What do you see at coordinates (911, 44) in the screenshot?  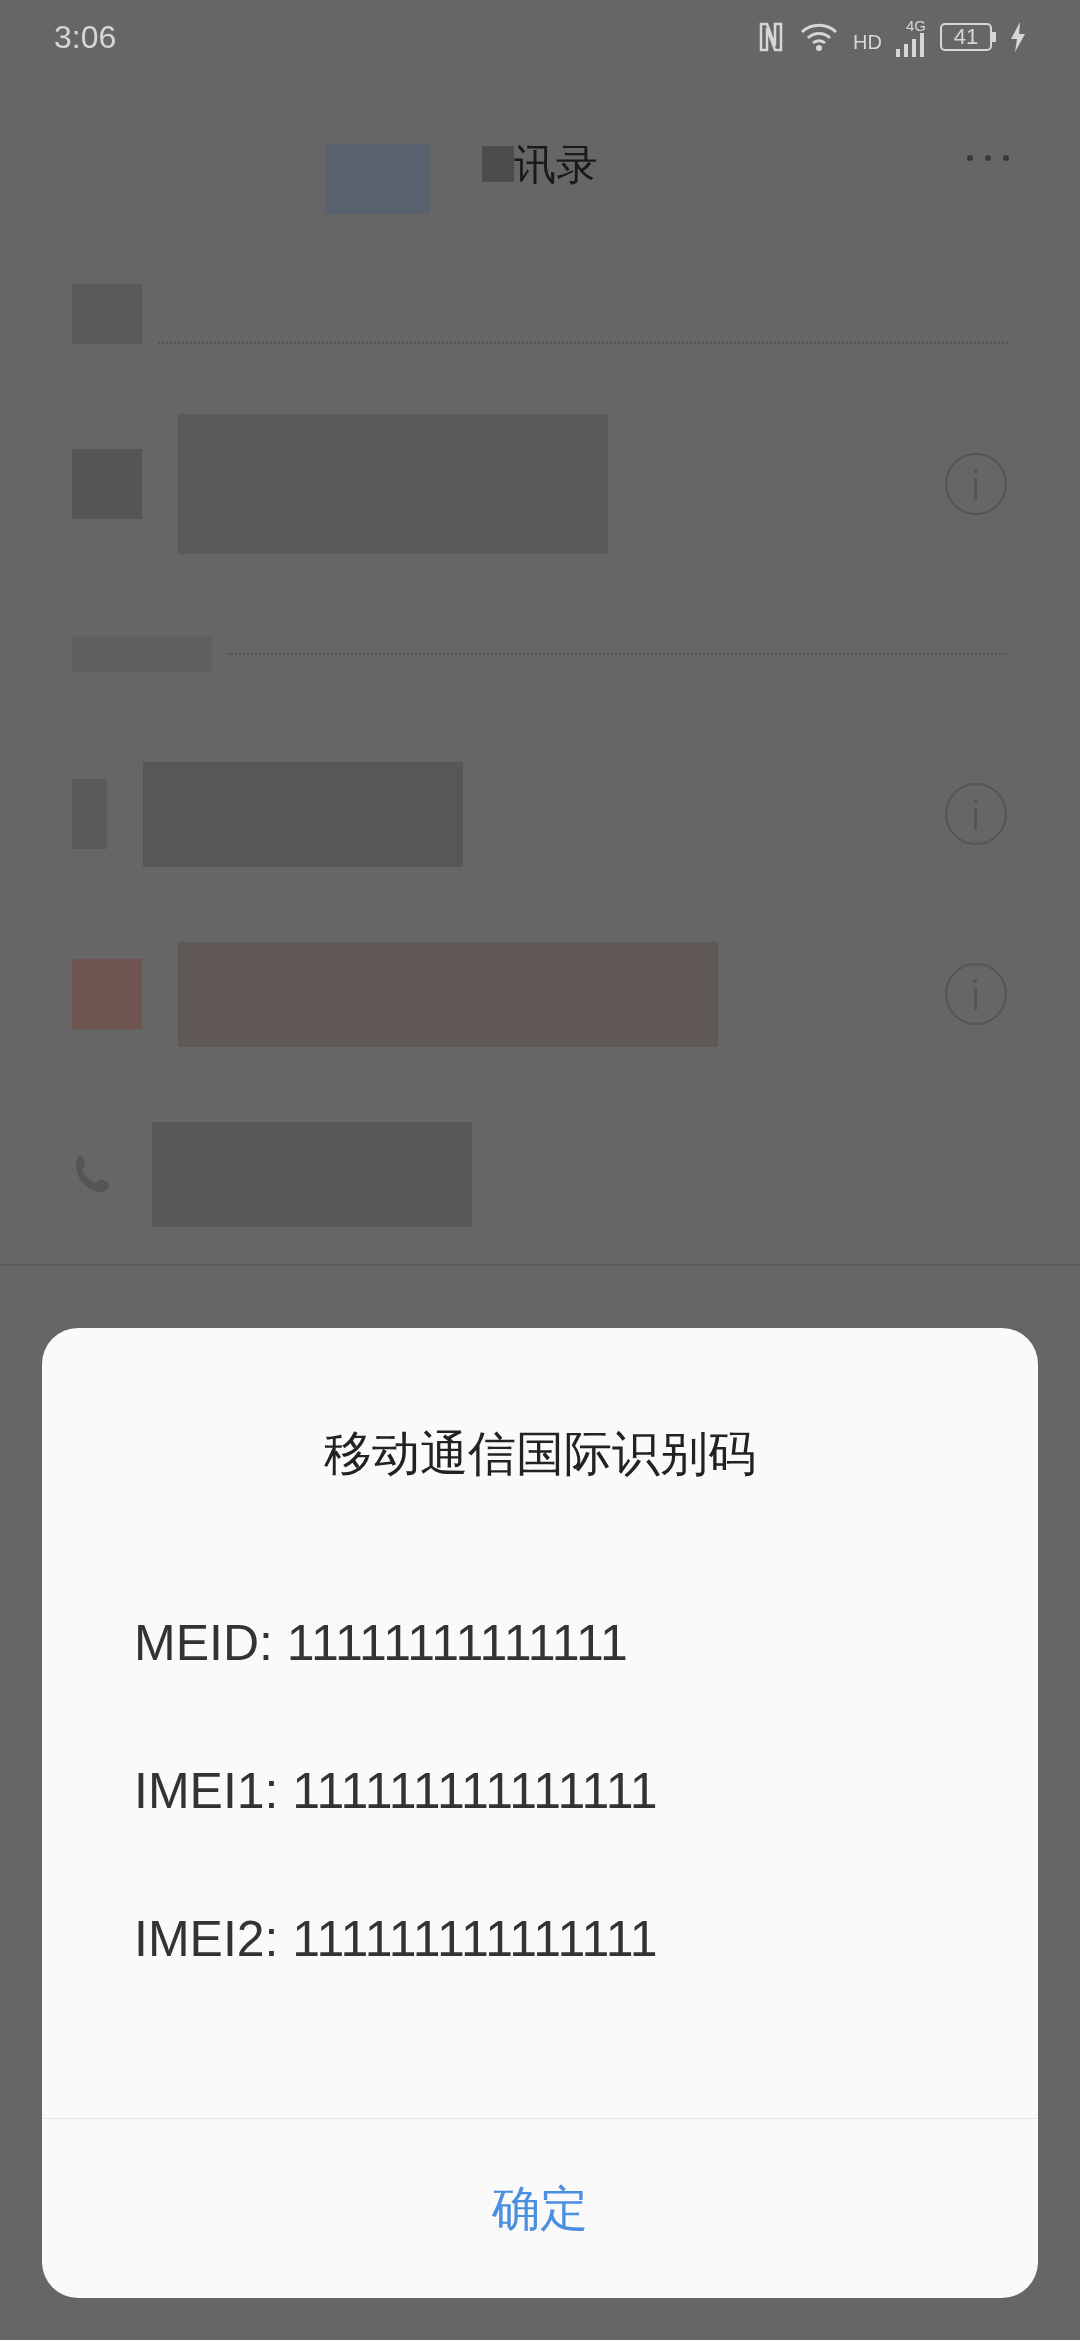 I see `signal-icon` at bounding box center [911, 44].